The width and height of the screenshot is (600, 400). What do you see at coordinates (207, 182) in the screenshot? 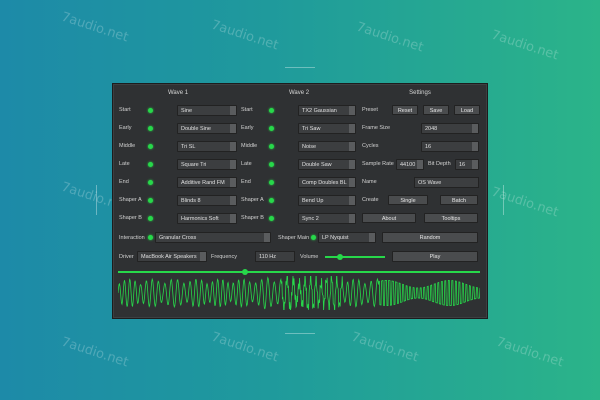
I see `wave1-row-select: Additive Rand FM` at bounding box center [207, 182].